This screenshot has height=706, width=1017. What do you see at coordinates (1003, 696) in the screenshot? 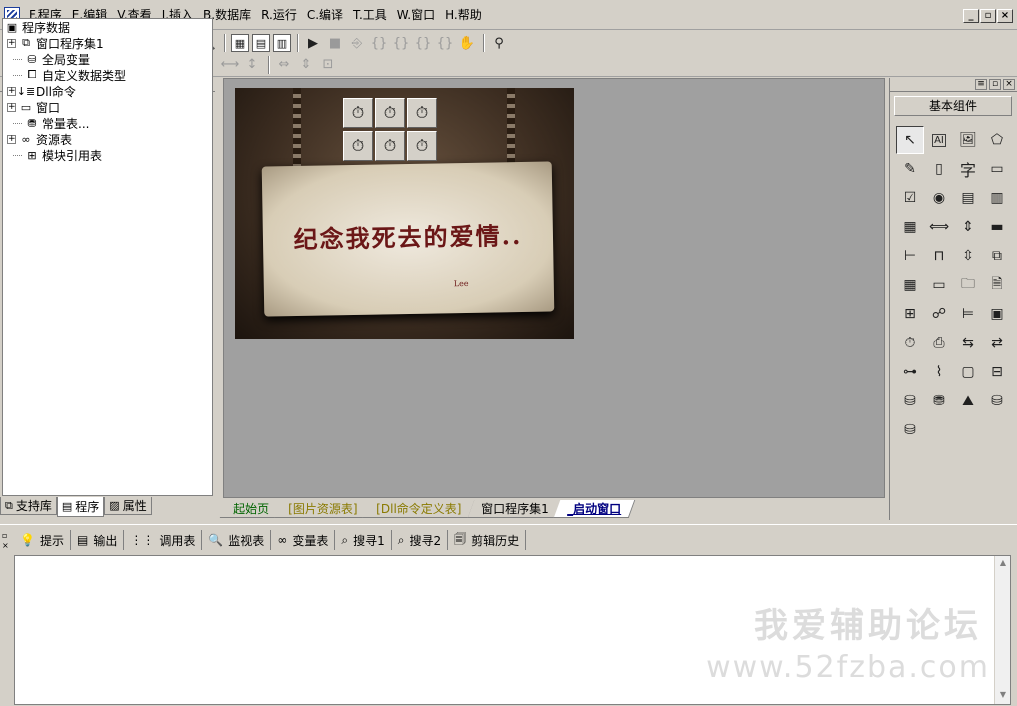
I see `scroll-down-icon: ▼` at bounding box center [1003, 696].